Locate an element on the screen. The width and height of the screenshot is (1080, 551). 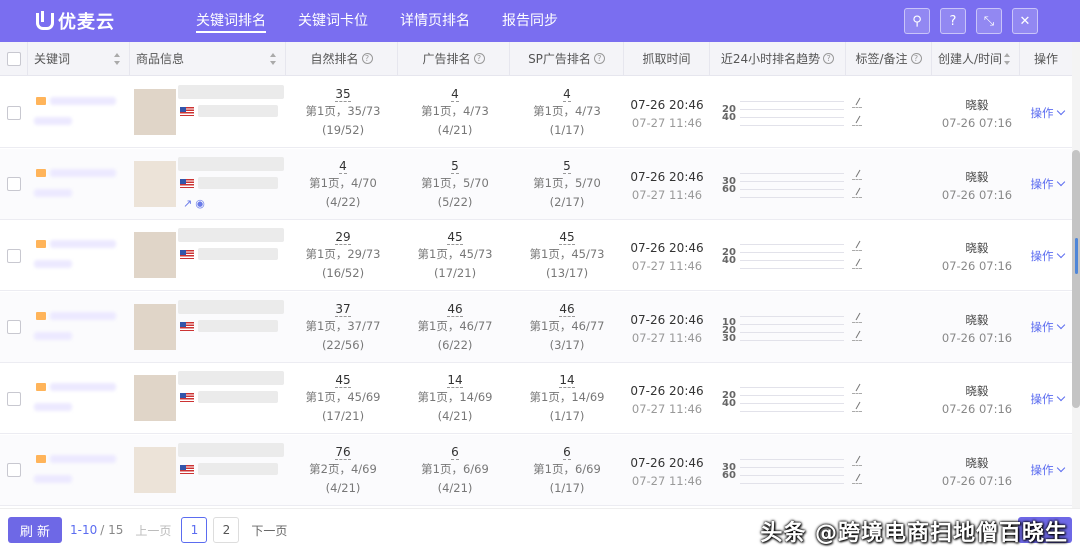
ad-rank-value: 6 is located at coordinates (455, 452).